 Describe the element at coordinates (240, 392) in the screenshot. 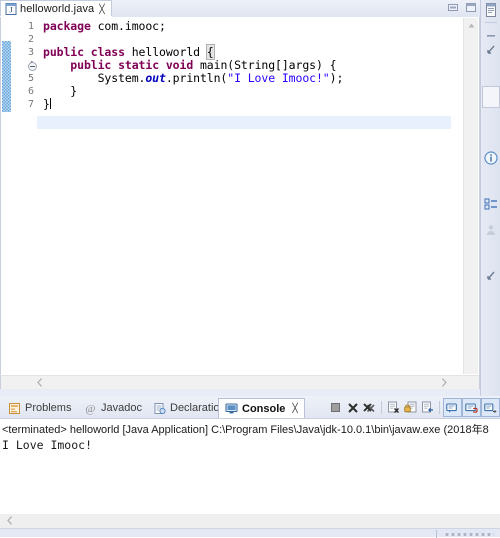

I see `editor-bottom-padding` at that location.